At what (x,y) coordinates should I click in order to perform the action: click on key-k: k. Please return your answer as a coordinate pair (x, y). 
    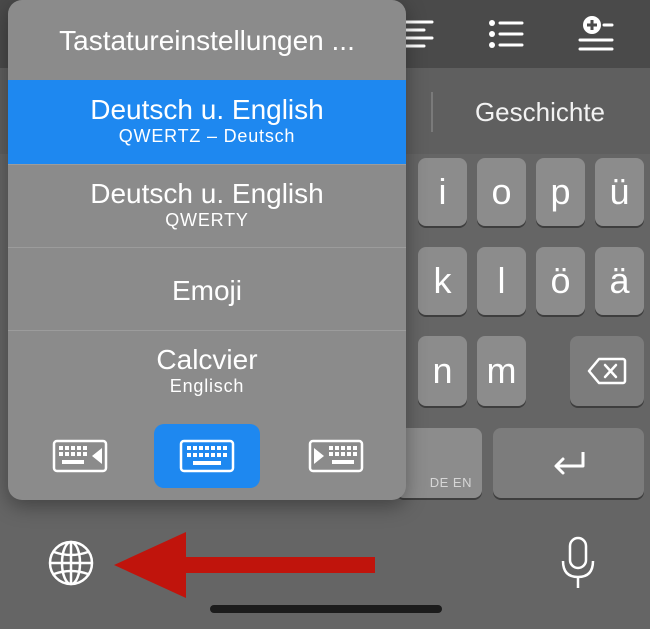
    Looking at the image, I should click on (442, 281).